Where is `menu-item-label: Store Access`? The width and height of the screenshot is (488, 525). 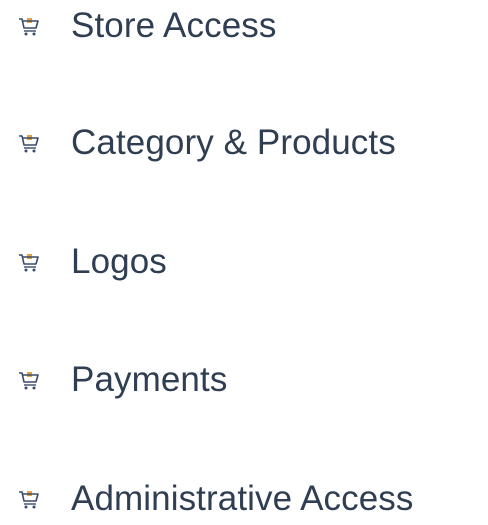 menu-item-label: Store Access is located at coordinates (174, 25).